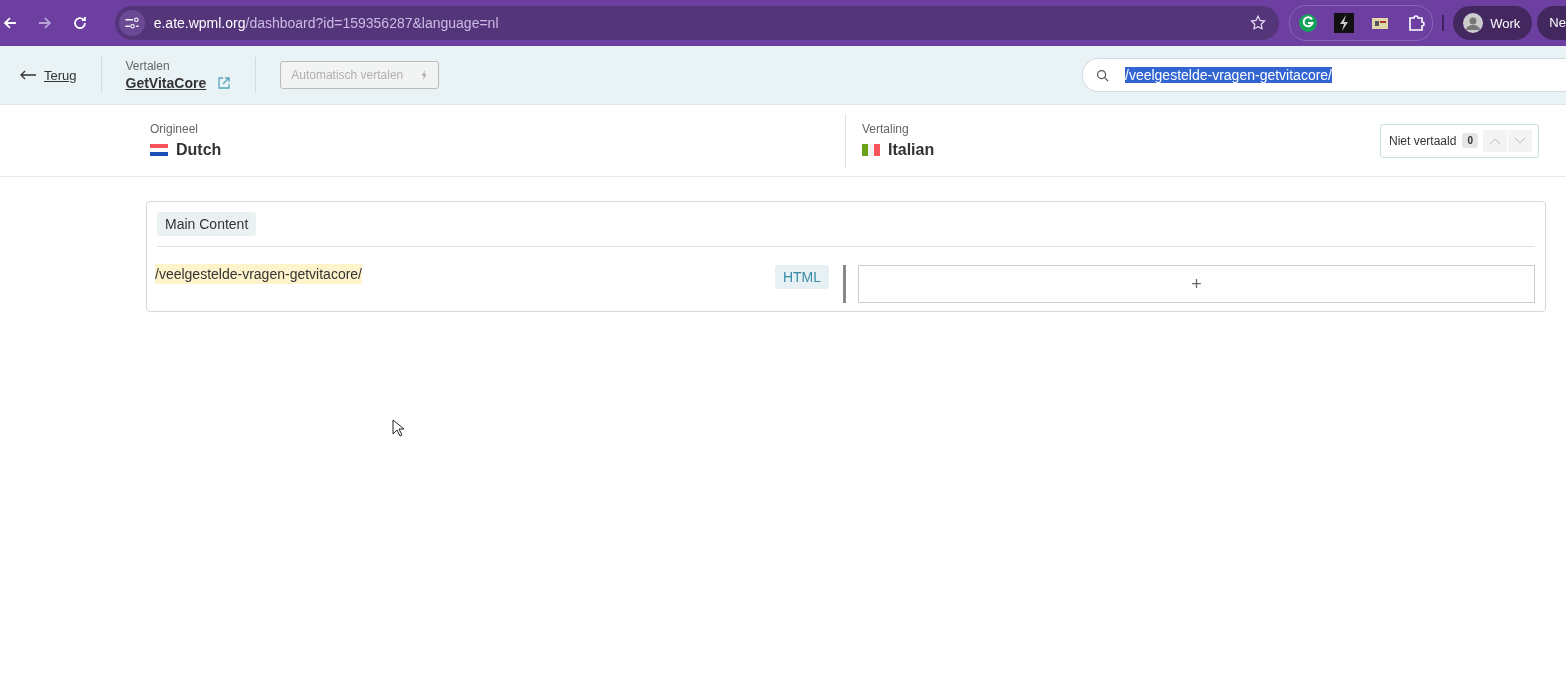  Describe the element at coordinates (199, 150) in the screenshot. I see `source-language: Dutch` at that location.